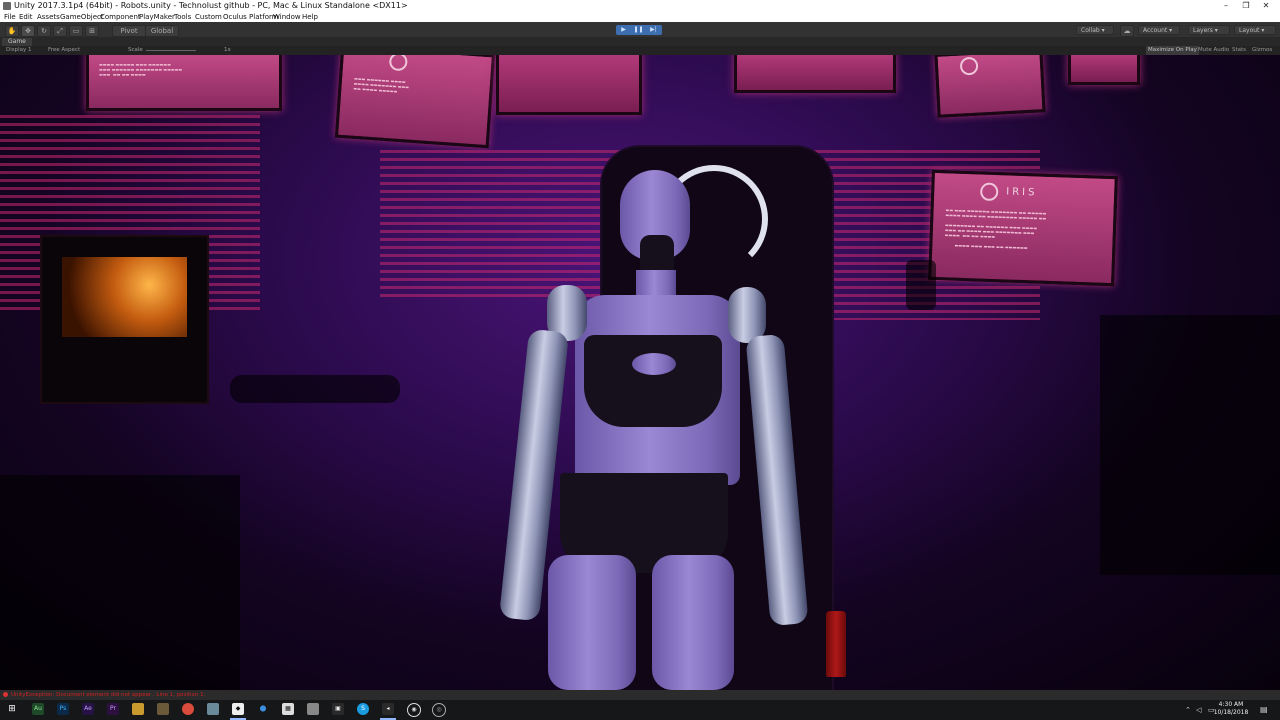 The height and width of the screenshot is (720, 1280). I want to click on premiere-icon: Pr, so click(113, 709).